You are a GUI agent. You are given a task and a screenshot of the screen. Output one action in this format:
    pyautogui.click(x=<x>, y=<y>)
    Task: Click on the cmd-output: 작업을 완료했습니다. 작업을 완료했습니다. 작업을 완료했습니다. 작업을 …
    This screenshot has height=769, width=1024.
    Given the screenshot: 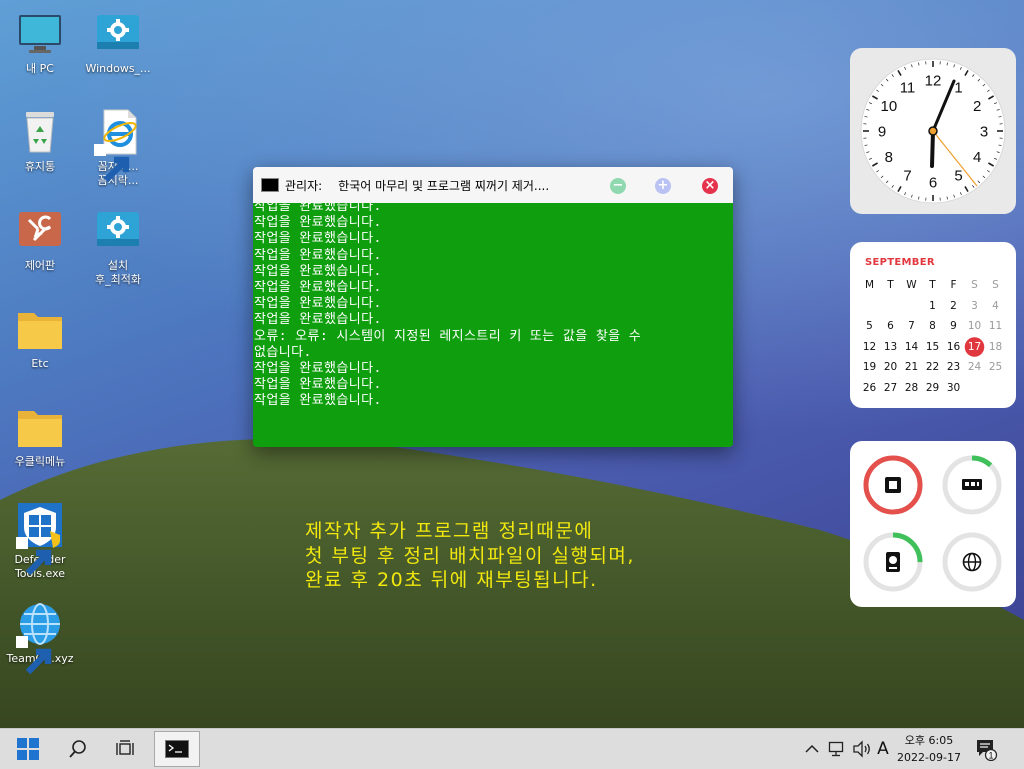 What is the action you would take?
    pyautogui.click(x=493, y=325)
    